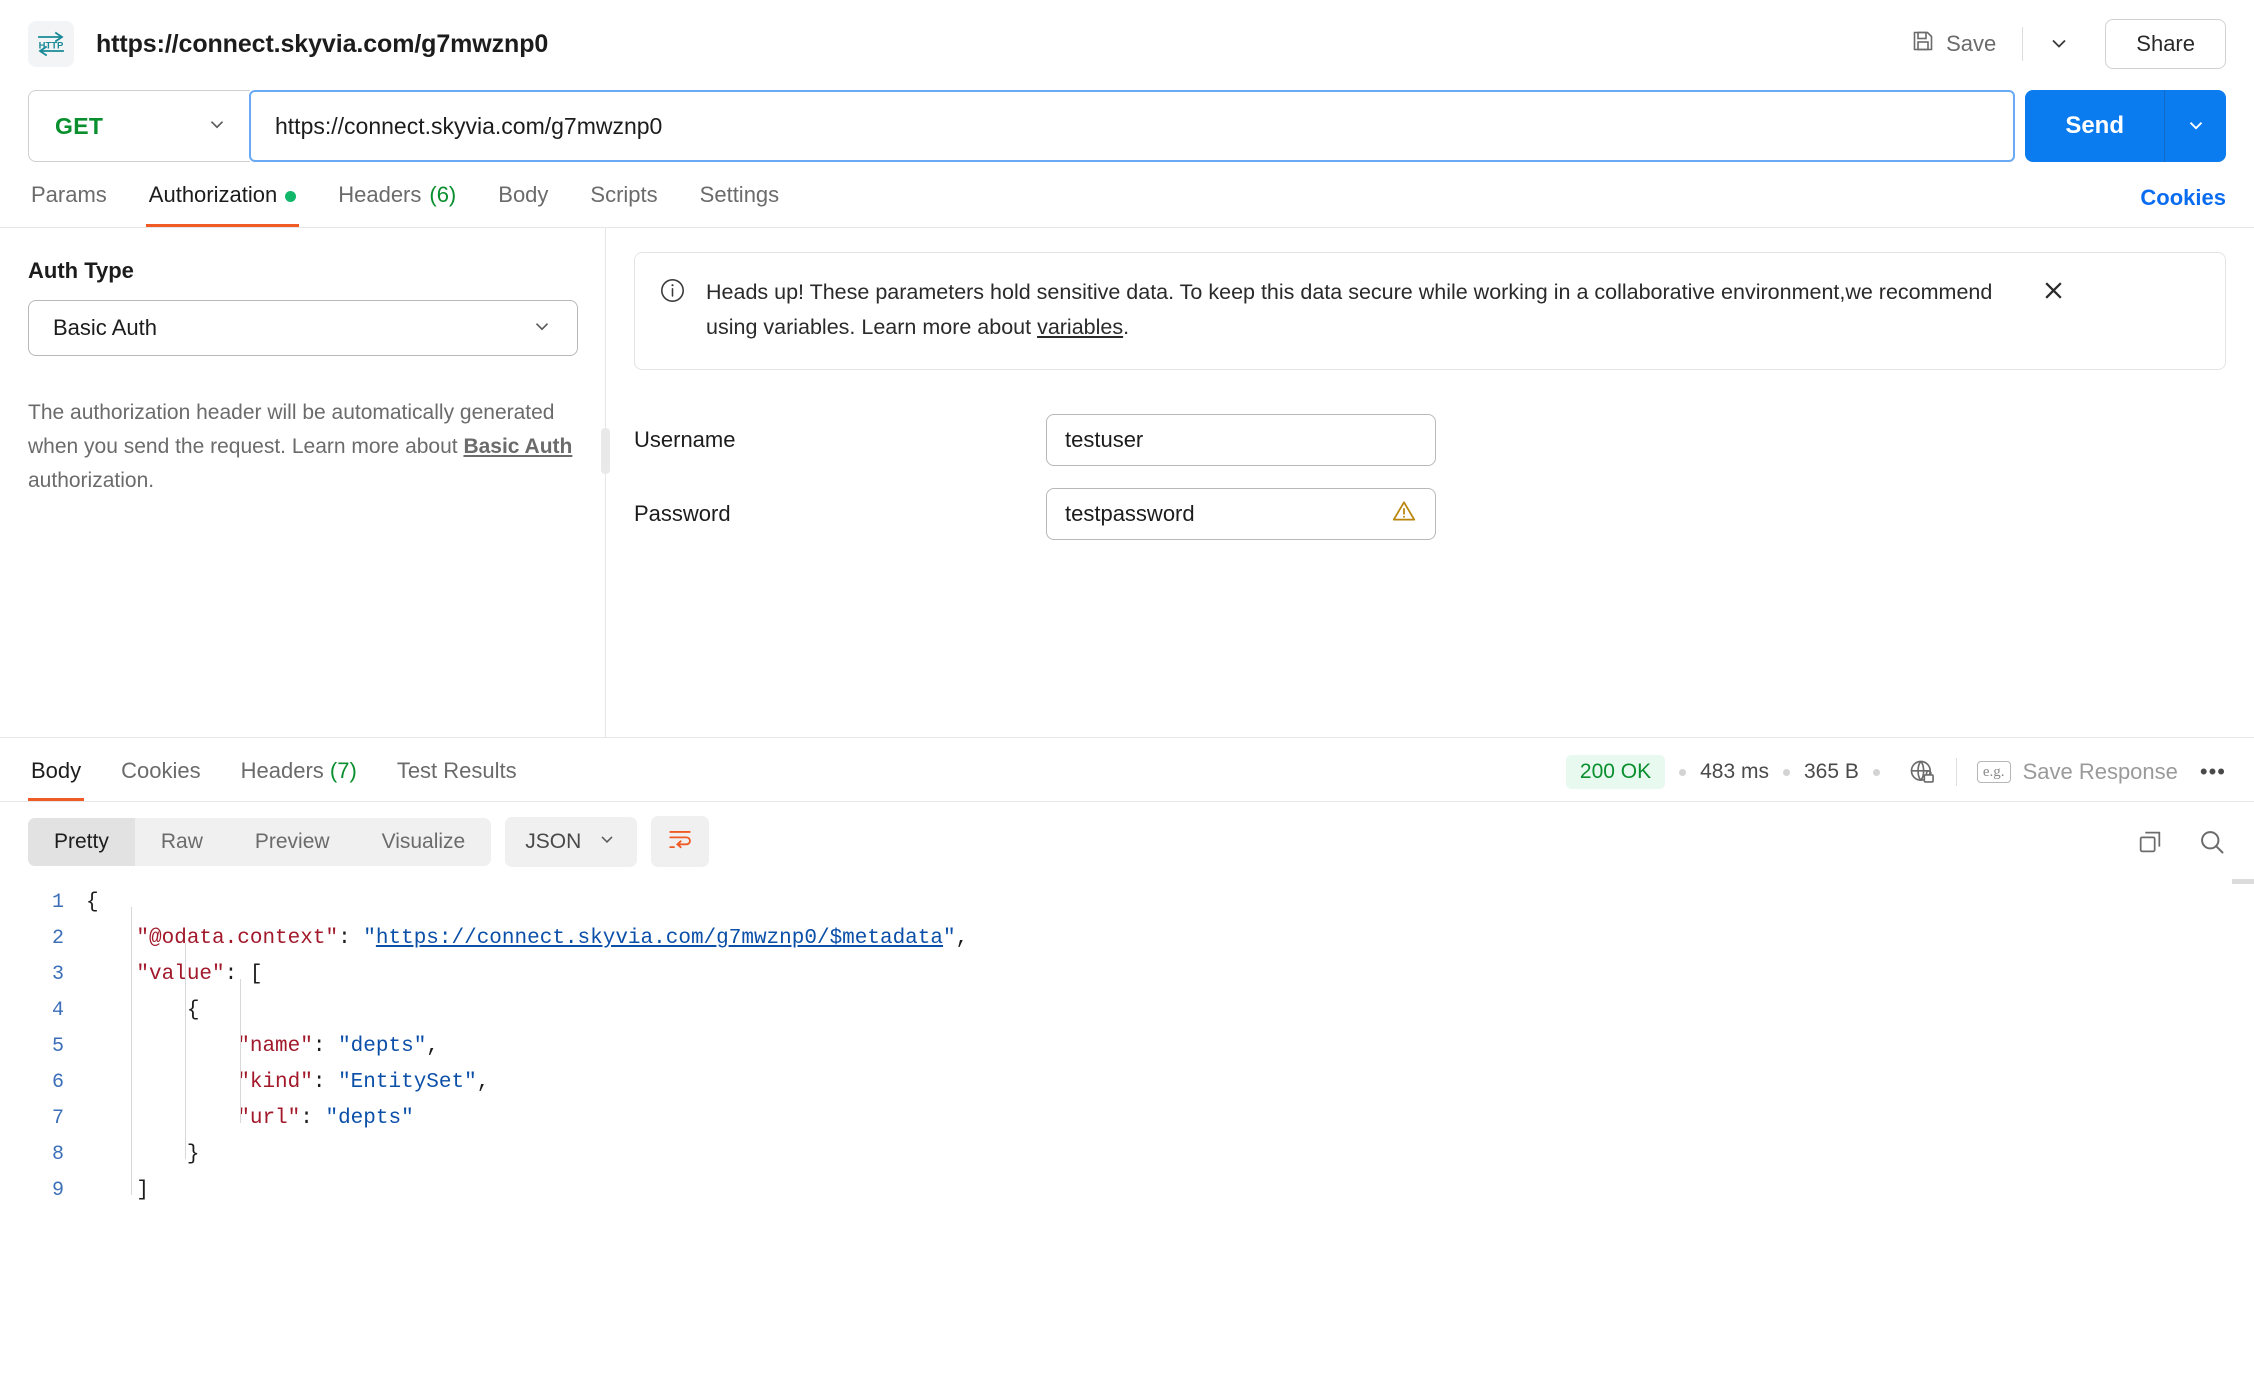  What do you see at coordinates (139, 126) in the screenshot?
I see `method-selector: GET` at bounding box center [139, 126].